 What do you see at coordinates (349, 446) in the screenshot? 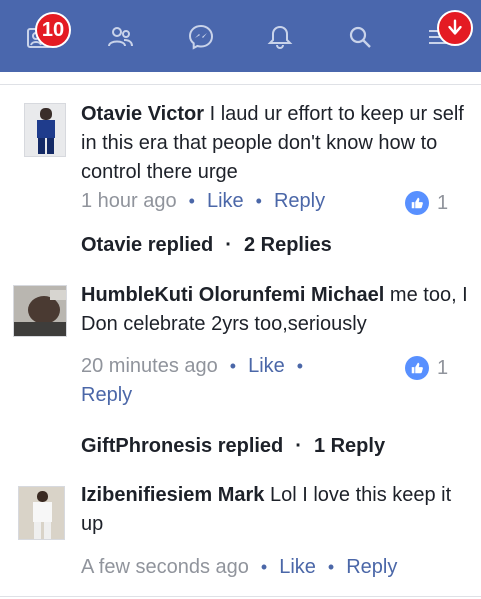
I see `replies-count: 1 Reply` at bounding box center [349, 446].